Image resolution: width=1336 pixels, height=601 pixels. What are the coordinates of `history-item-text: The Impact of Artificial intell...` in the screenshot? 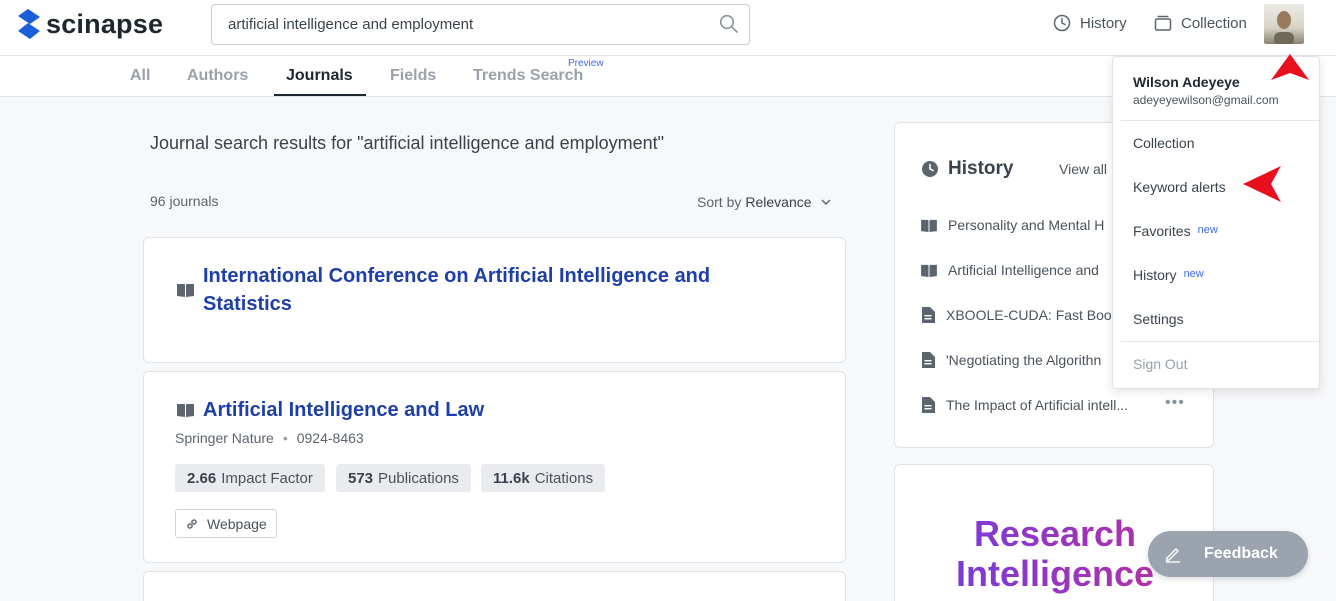 It's located at (1037, 405).